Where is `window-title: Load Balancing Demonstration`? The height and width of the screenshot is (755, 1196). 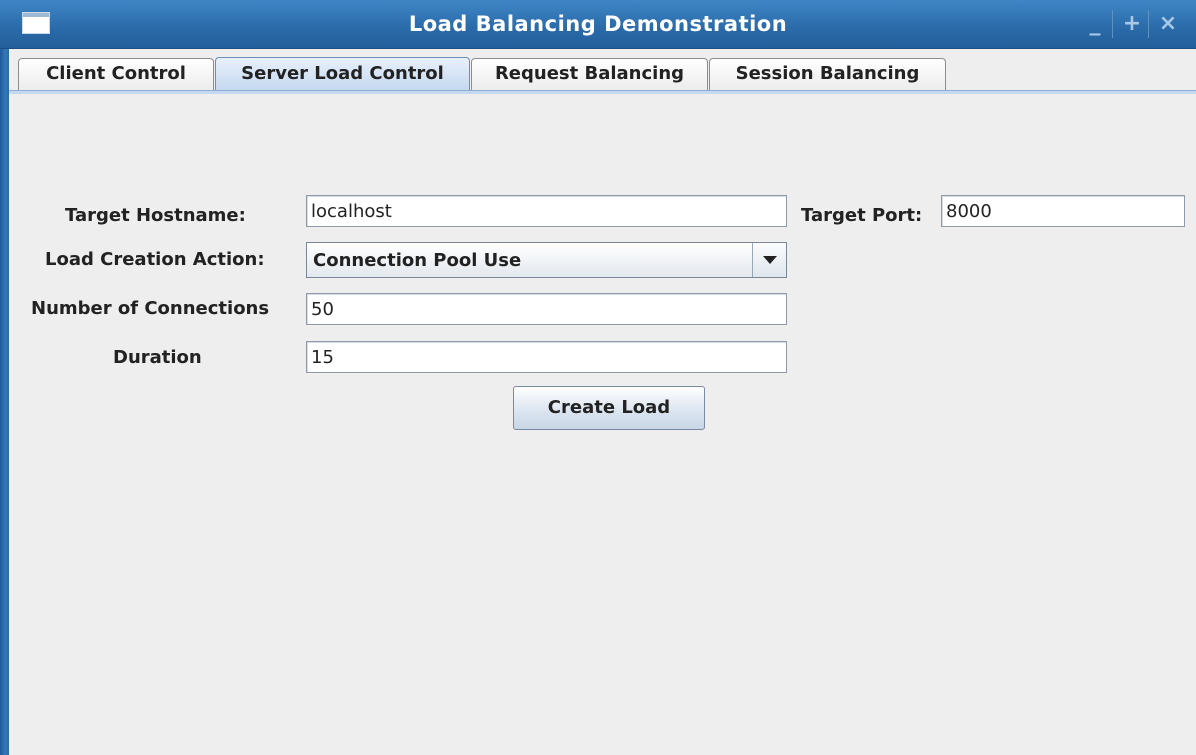 window-title: Load Balancing Demonstration is located at coordinates (598, 24).